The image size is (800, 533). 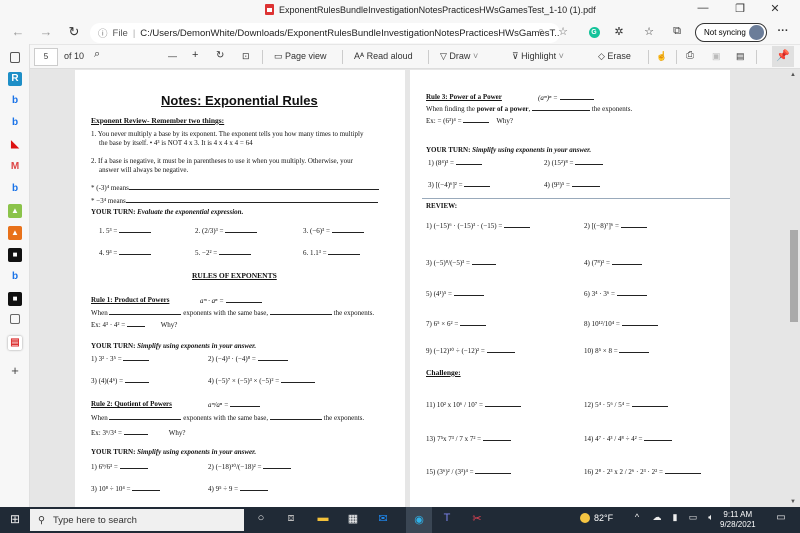 What do you see at coordinates (716, 56) in the screenshot?
I see `save-icon: ▣` at bounding box center [716, 56].